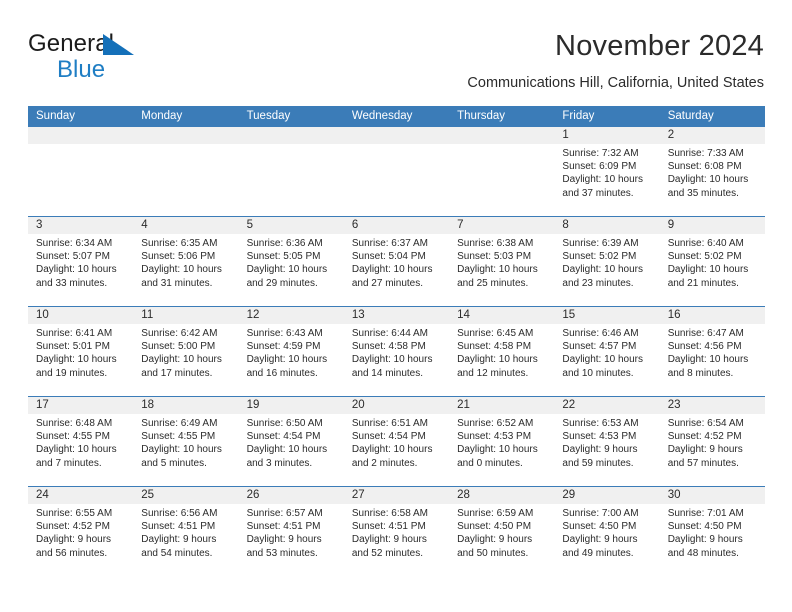 This screenshot has height=612, width=792. Describe the element at coordinates (501, 315) in the screenshot. I see `day-number: 14` at that location.